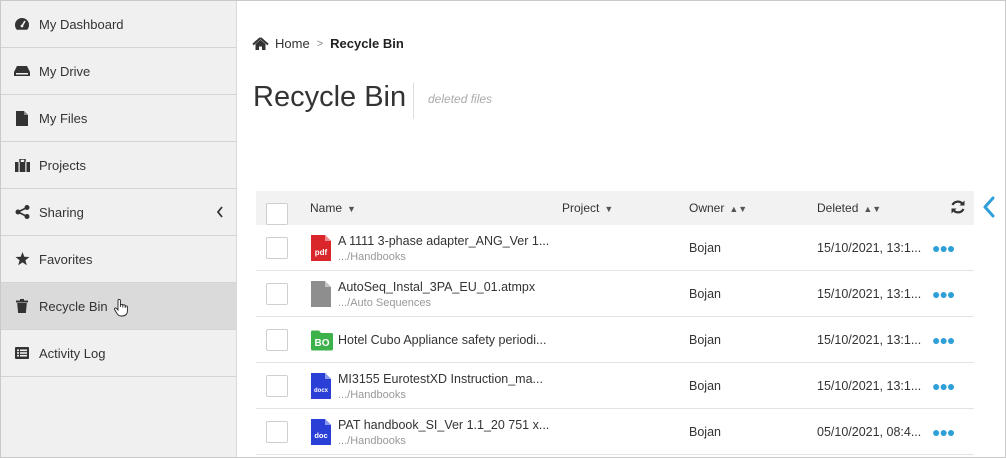 The width and height of the screenshot is (1006, 458). What do you see at coordinates (292, 43) in the screenshot?
I see `breadcrumb-home-link: Home` at bounding box center [292, 43].